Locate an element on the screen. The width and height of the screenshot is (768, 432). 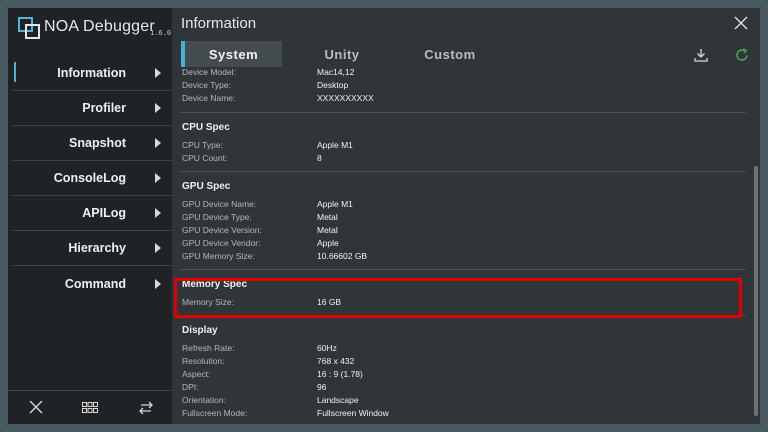
sidebar-item-apilog: APILog is located at coordinates (90, 213).